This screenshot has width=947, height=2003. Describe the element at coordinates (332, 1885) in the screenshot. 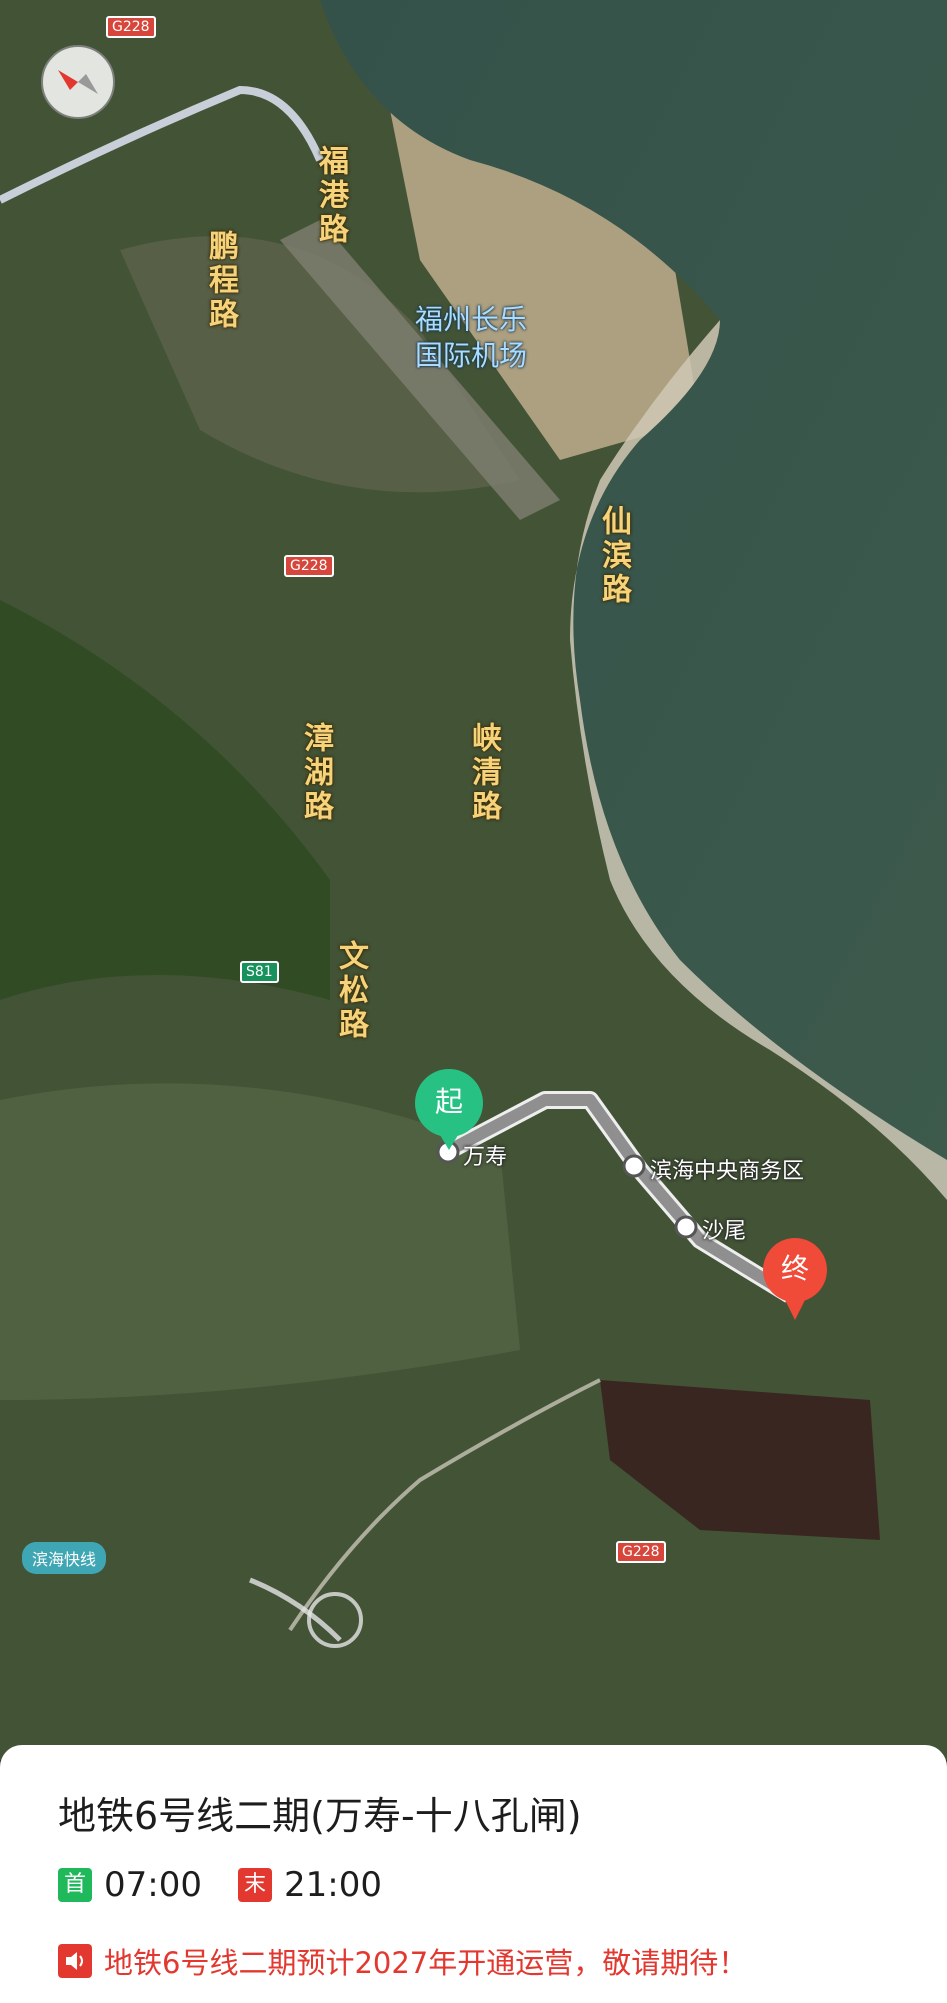

I see `last-train-time: 21:00` at that location.